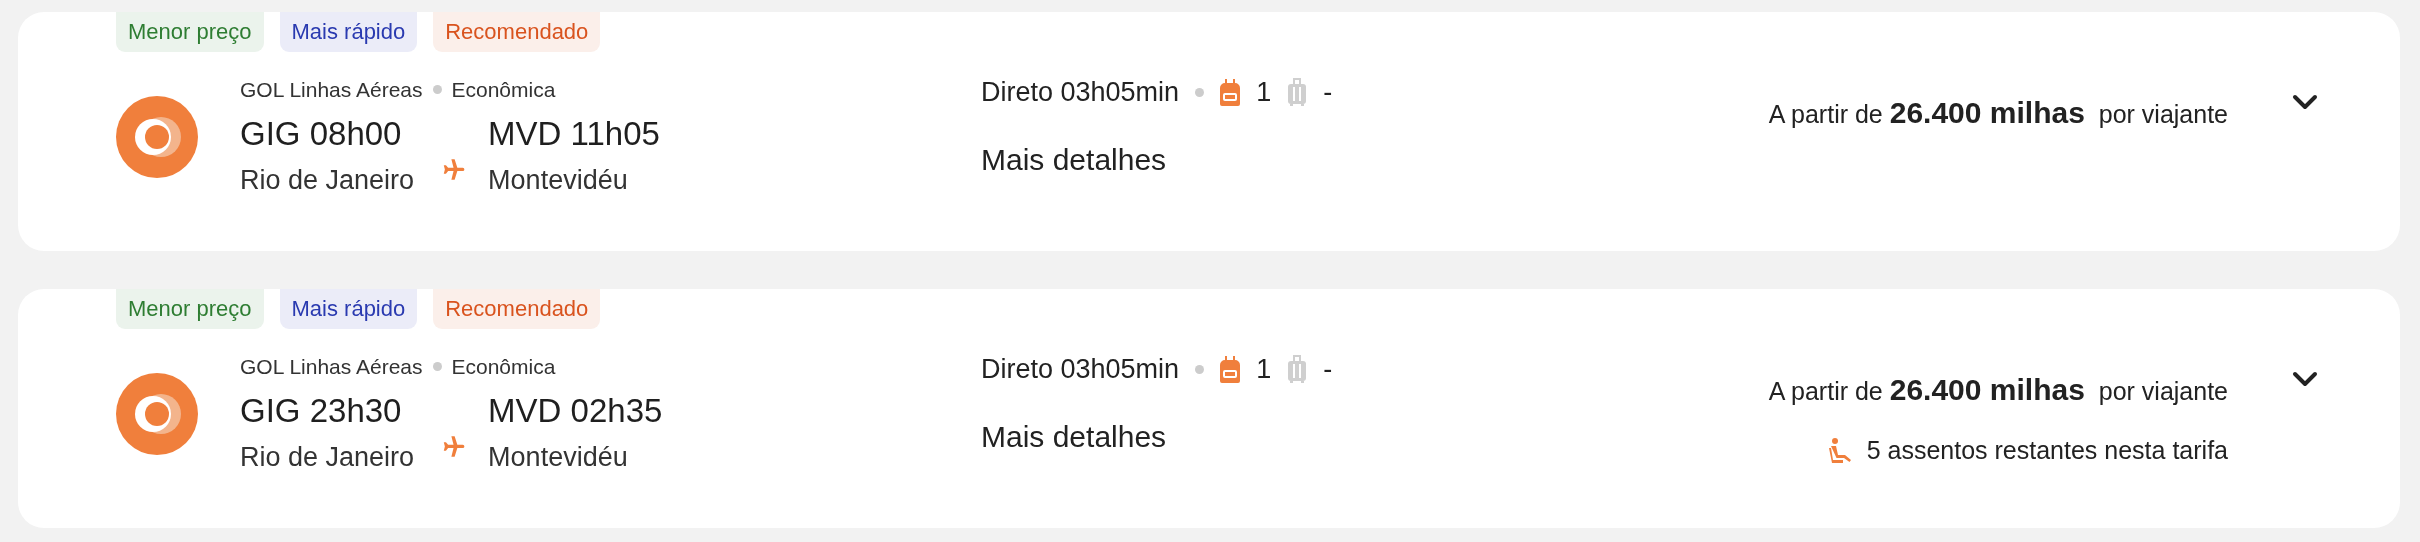 Image resolution: width=2420 pixels, height=542 pixels. I want to click on seat-icon, so click(1840, 450).